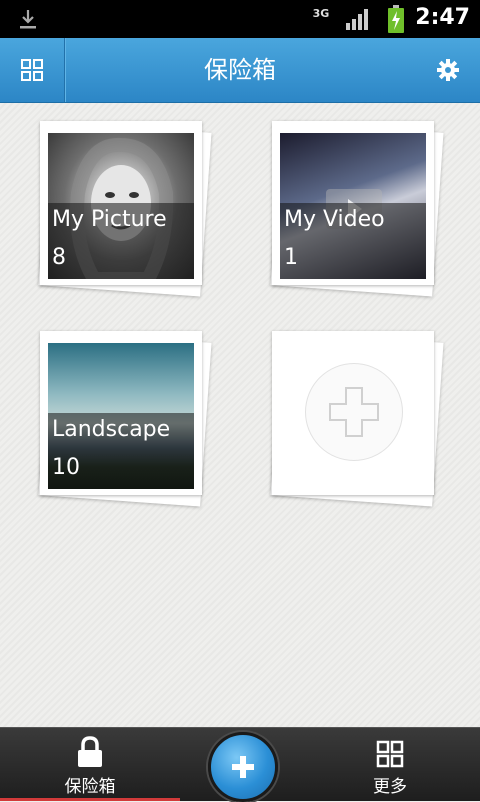 This screenshot has height=802, width=480. Describe the element at coordinates (121, 206) in the screenshot. I see `album-thumbnail: My Picture 8` at that location.